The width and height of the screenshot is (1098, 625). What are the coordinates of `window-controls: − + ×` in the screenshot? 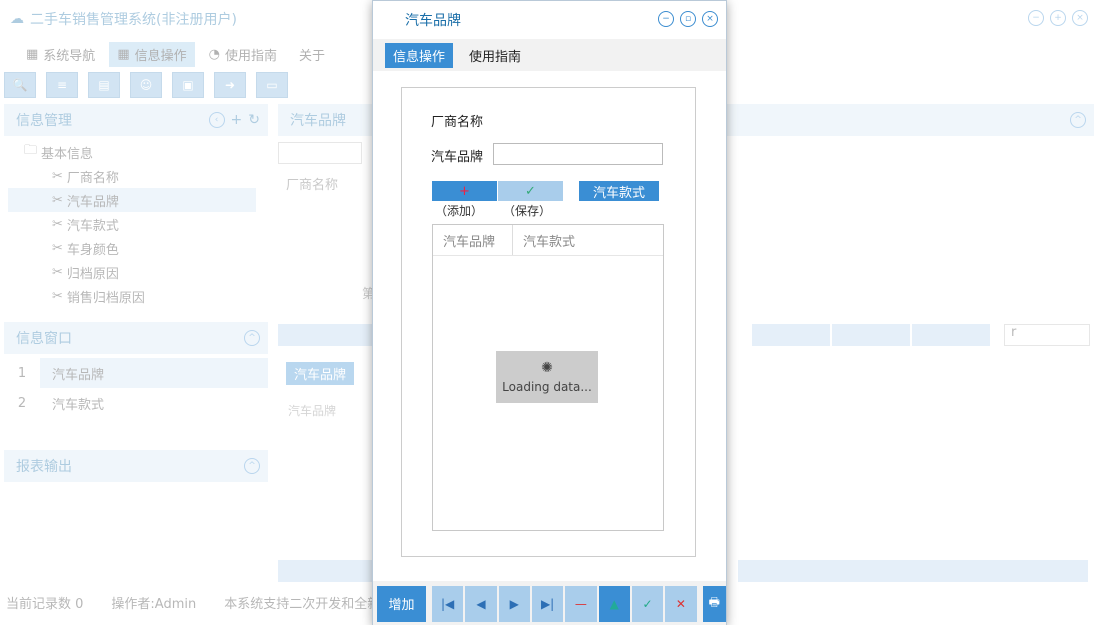 It's located at (1058, 18).